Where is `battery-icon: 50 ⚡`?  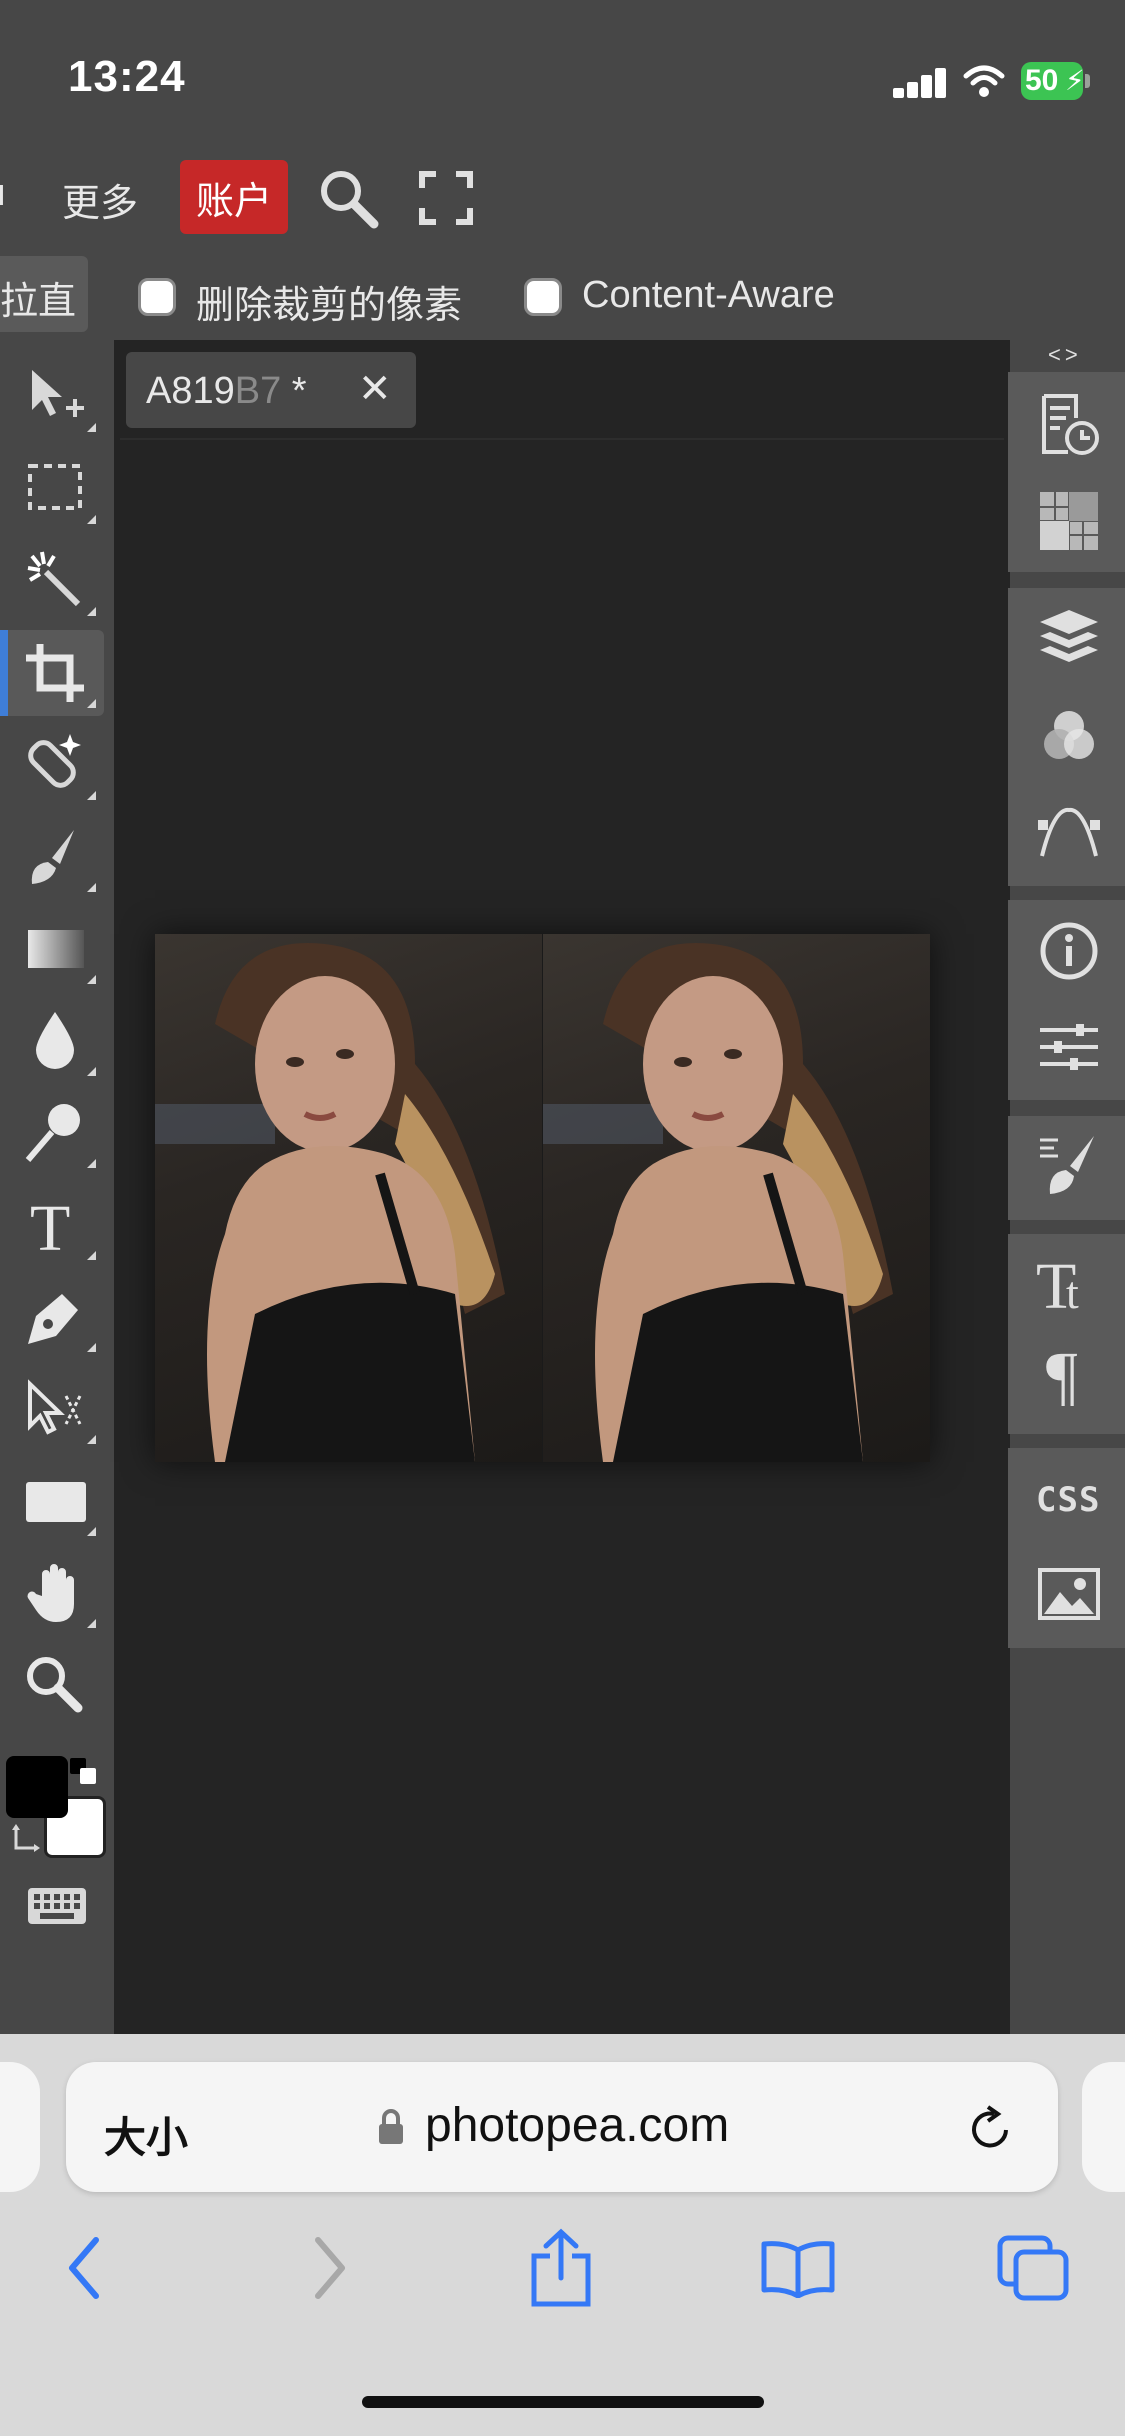 battery-icon: 50 ⚡ is located at coordinates (1053, 81).